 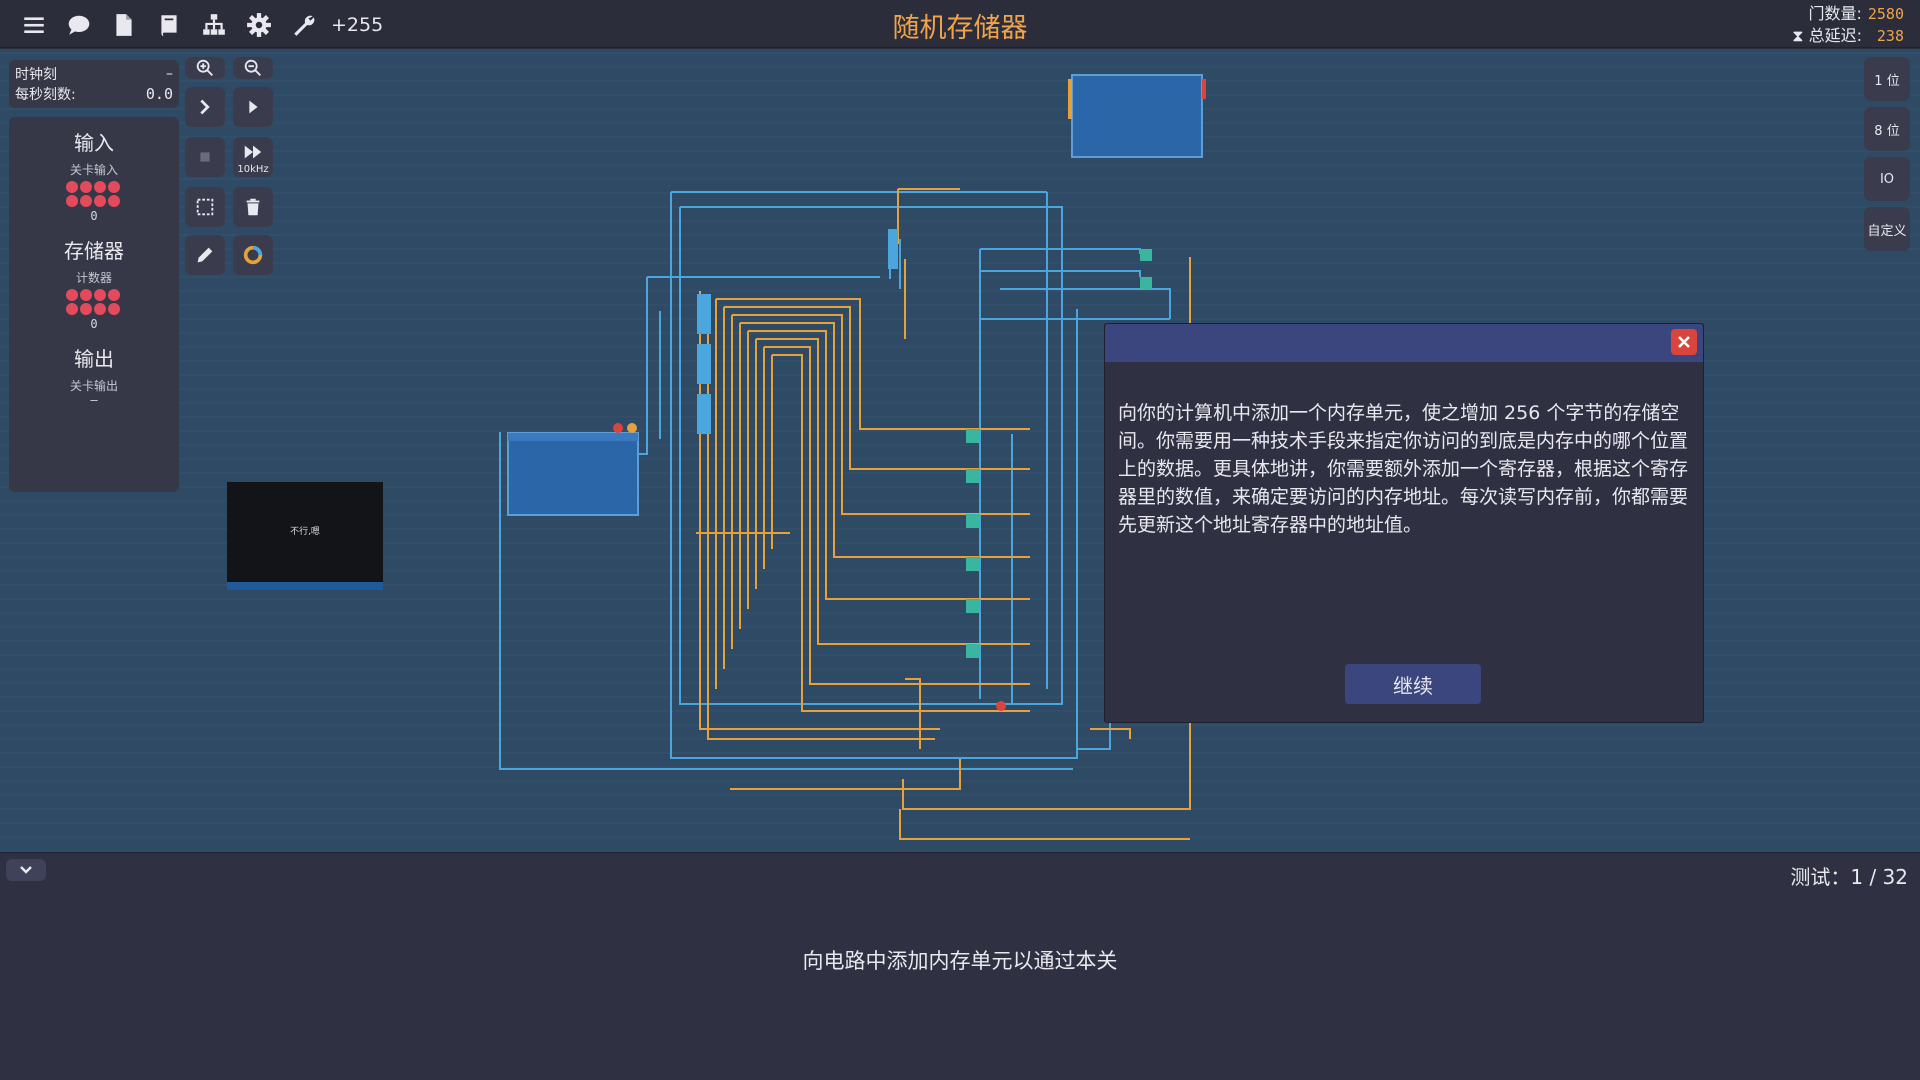 I want to click on clock-label: 时钟刻, so click(x=36, y=75).